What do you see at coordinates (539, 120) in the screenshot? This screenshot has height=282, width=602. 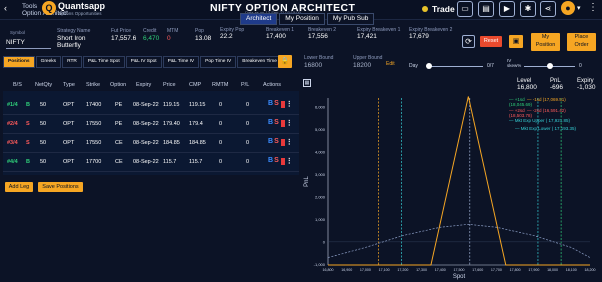 I see `legend-item: — Mkt Exp Upper ( 17,921.85)` at bounding box center [539, 120].